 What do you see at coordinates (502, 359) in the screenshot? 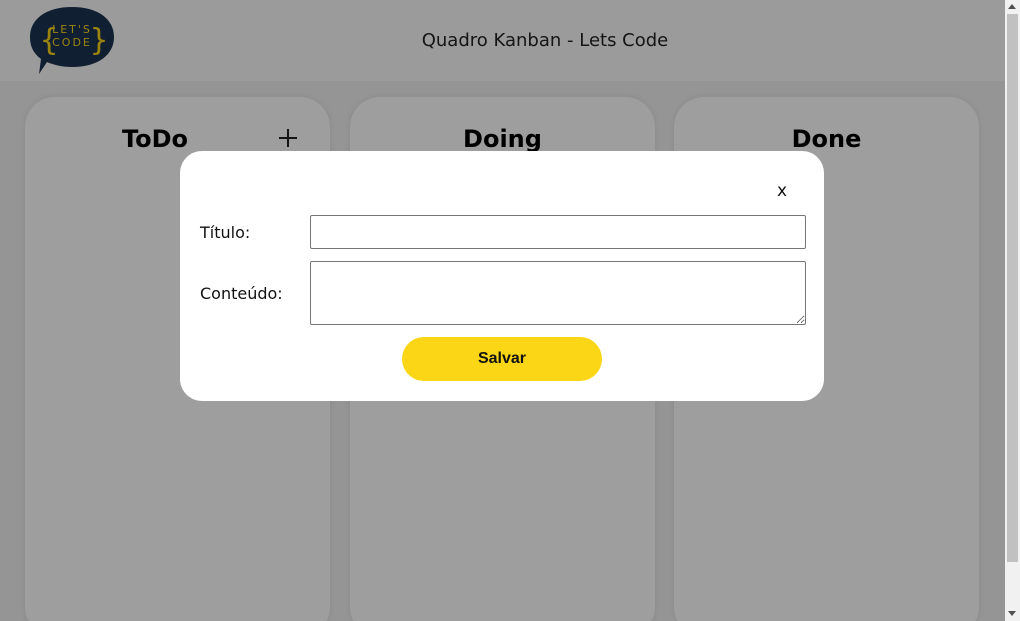
I see `save-button: Salvar` at bounding box center [502, 359].